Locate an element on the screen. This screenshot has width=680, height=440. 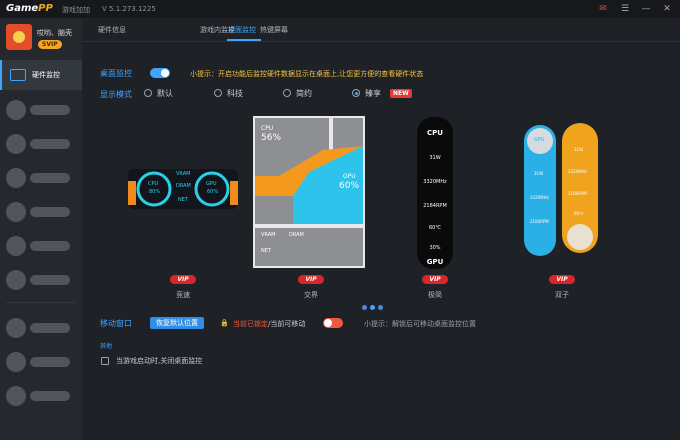
radio-simple is located at coordinates (287, 93).